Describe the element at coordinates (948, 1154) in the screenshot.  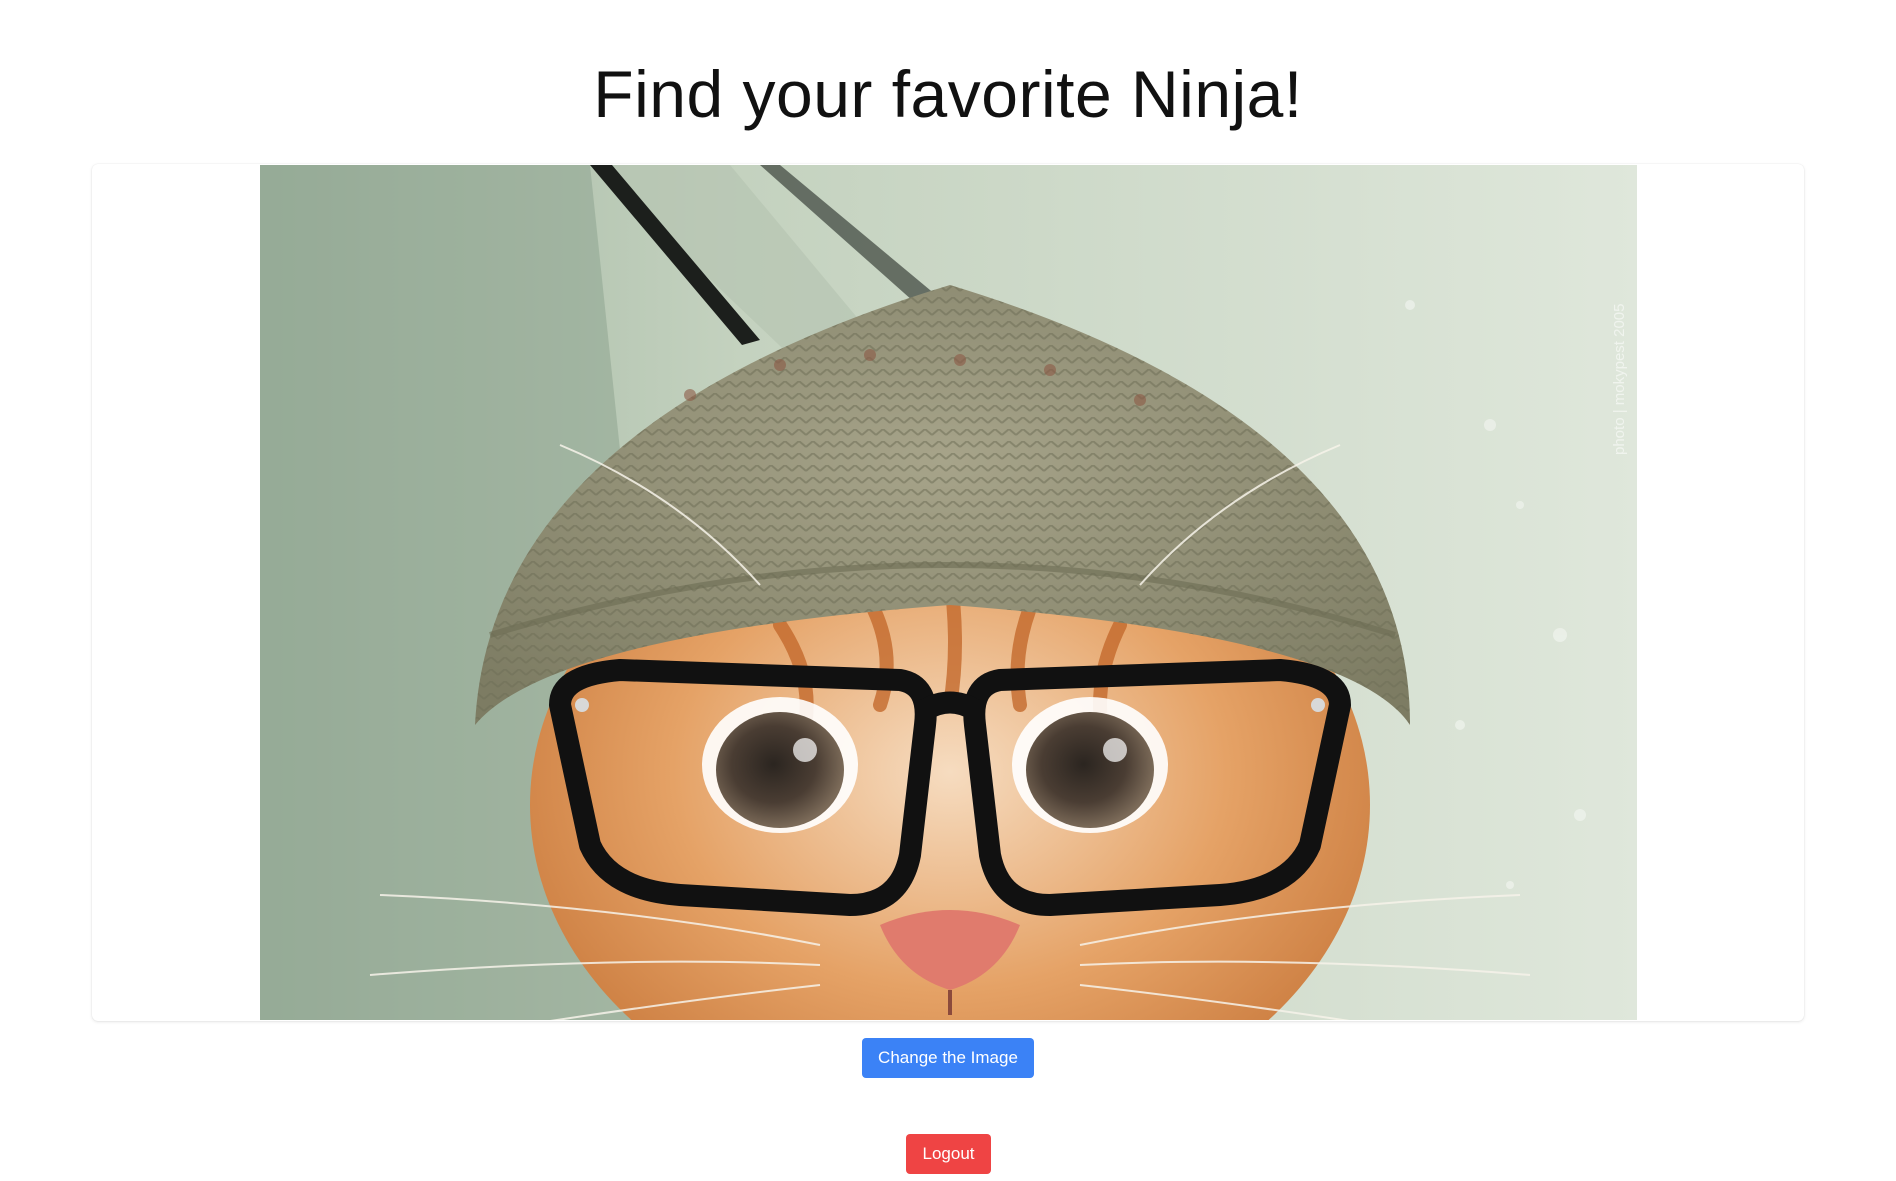
I see `logout-button: Logout` at that location.